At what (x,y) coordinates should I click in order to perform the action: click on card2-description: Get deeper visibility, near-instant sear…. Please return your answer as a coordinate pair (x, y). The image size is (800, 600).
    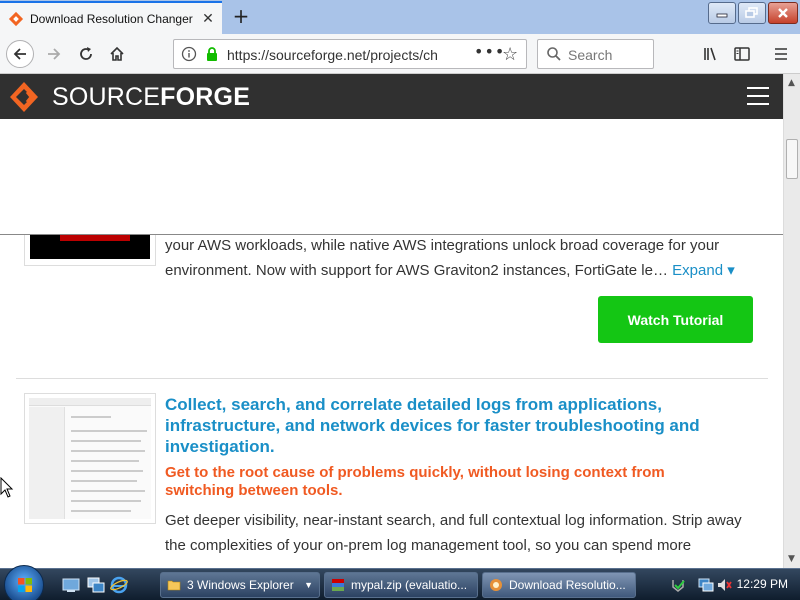
    Looking at the image, I should click on (453, 533).